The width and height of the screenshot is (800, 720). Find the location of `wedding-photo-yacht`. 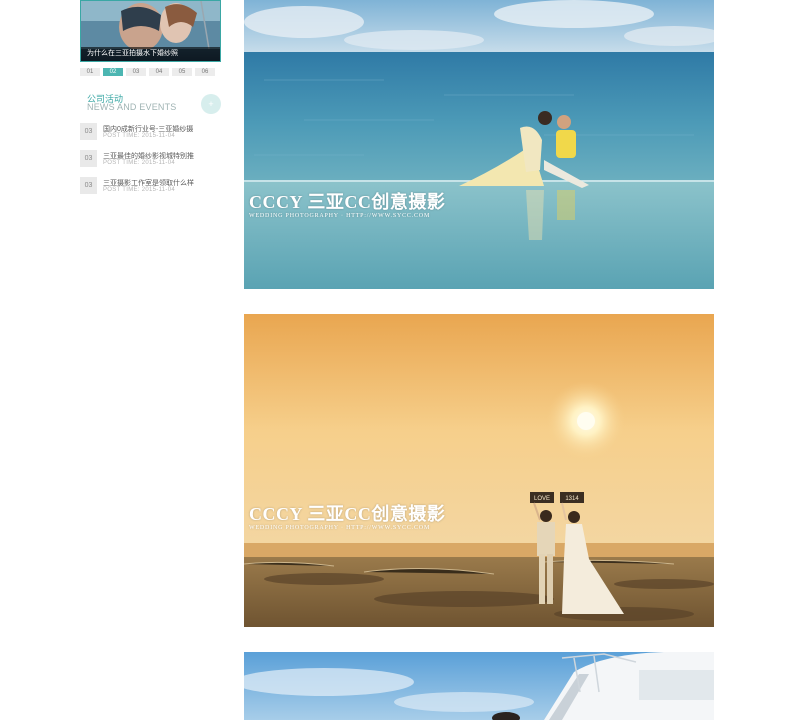

wedding-photo-yacht is located at coordinates (479, 686).